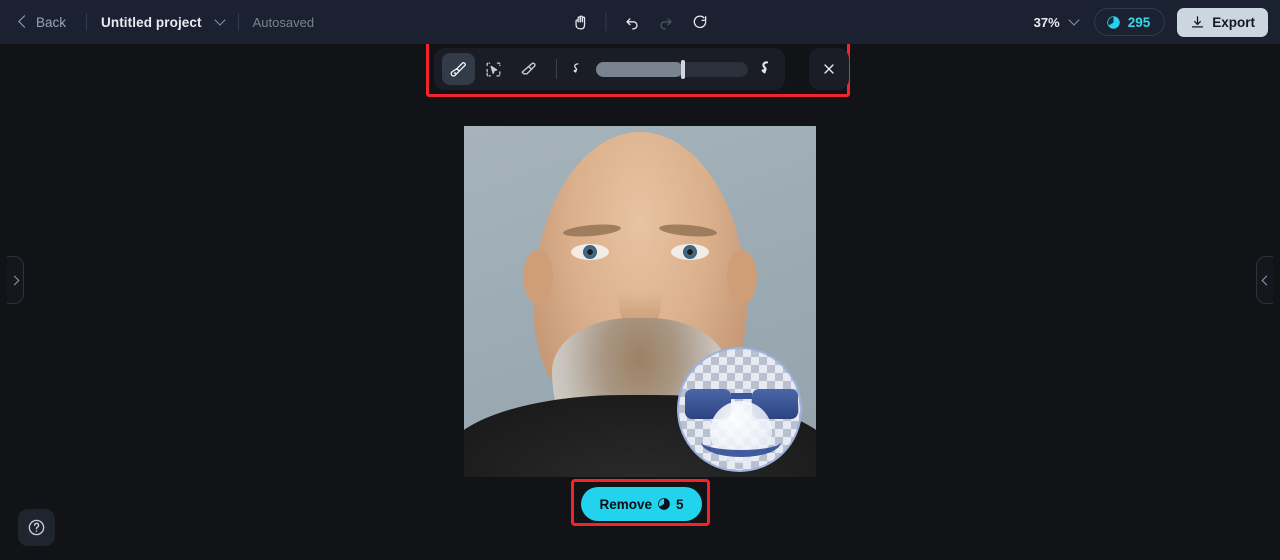 Image resolution: width=1280 pixels, height=560 pixels. What do you see at coordinates (625, 504) in the screenshot?
I see `remove-label: Remove` at bounding box center [625, 504].